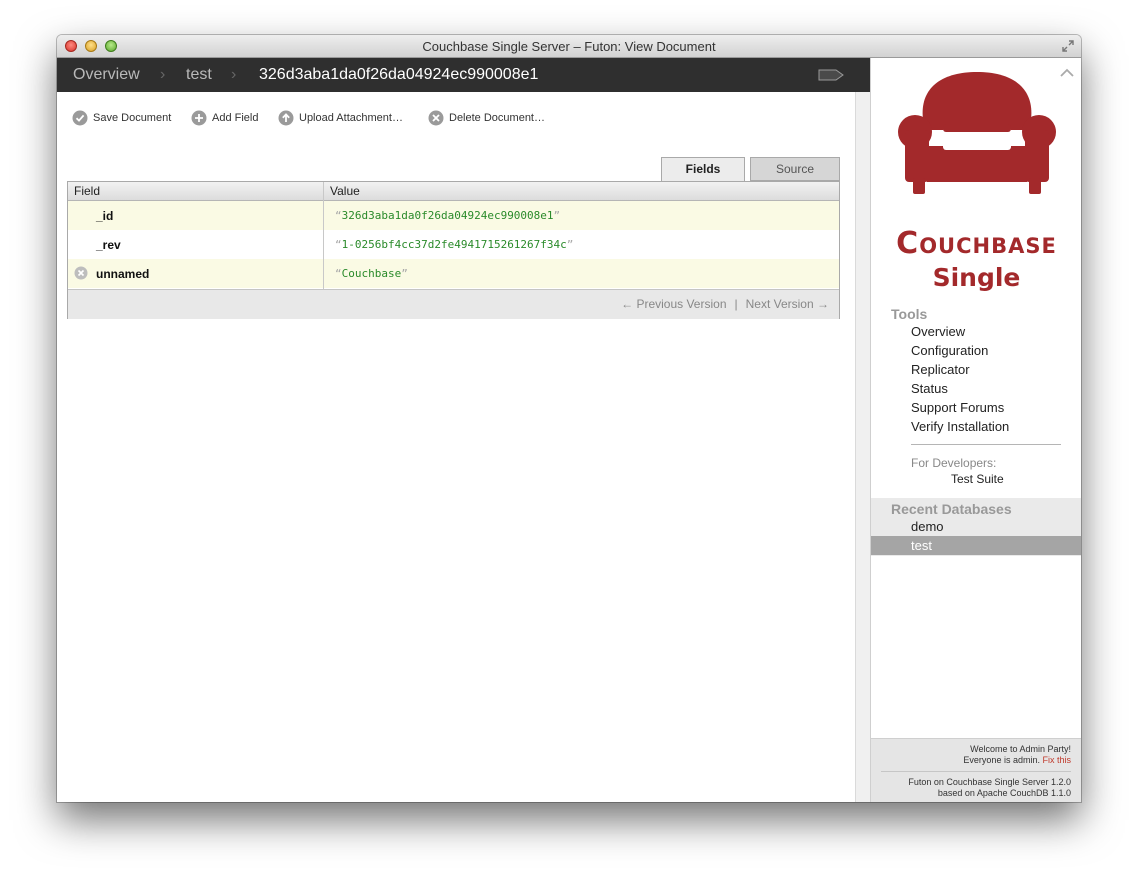 This screenshot has height=882, width=1138. Describe the element at coordinates (87, 191) in the screenshot. I see `column-header-field: Field` at that location.